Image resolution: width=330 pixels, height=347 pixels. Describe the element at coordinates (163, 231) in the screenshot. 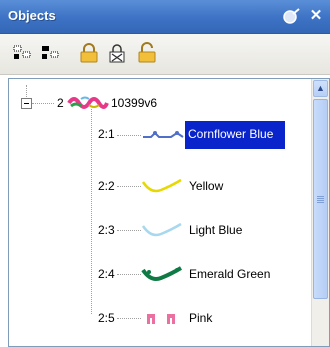

I see `light-blue-thumbnail-icon` at that location.